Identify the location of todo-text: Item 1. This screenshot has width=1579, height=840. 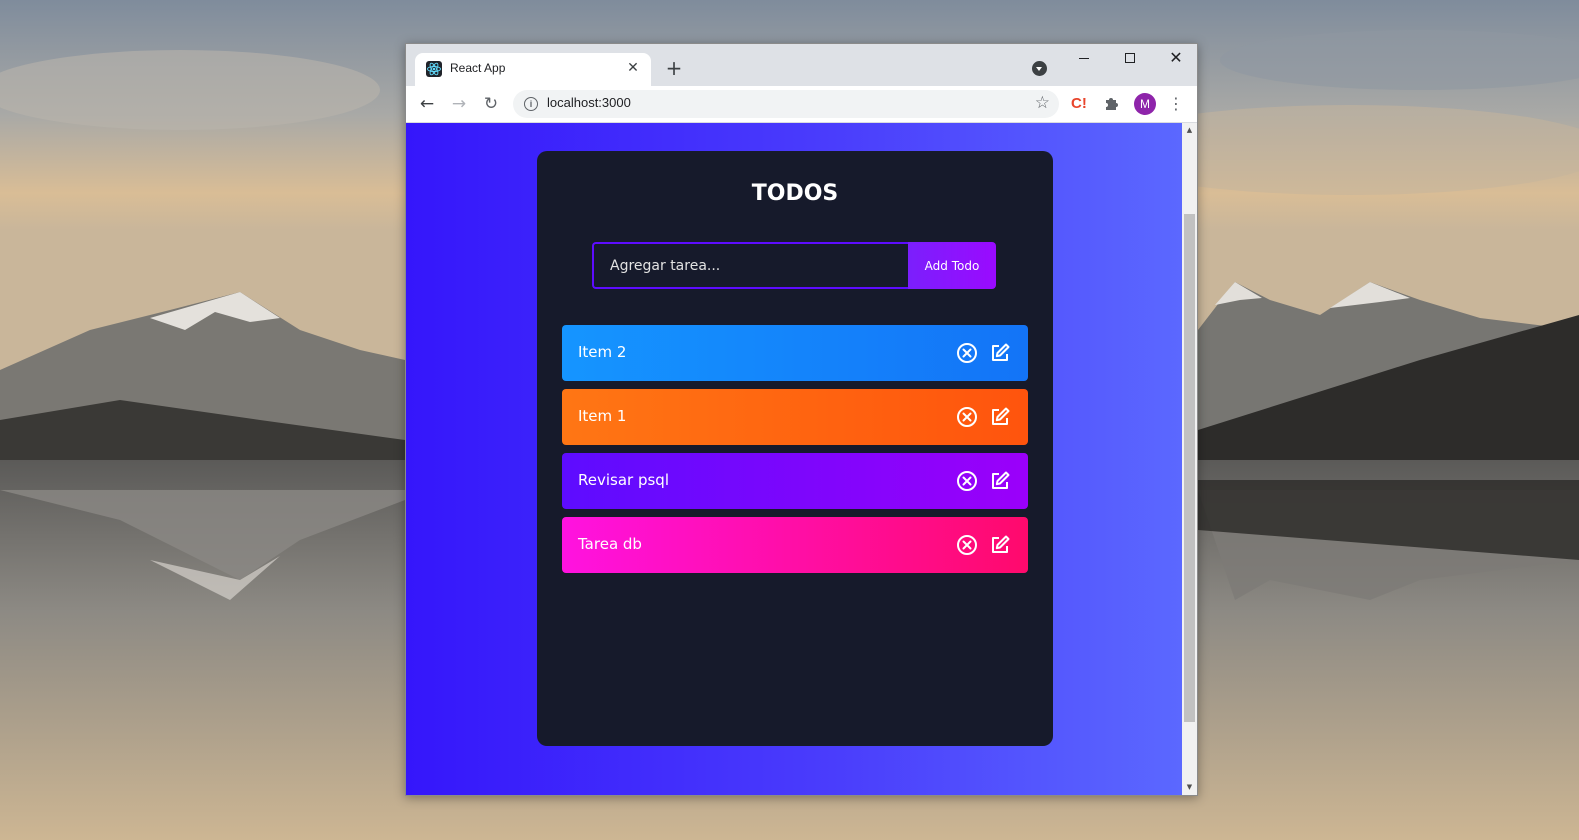
(602, 416).